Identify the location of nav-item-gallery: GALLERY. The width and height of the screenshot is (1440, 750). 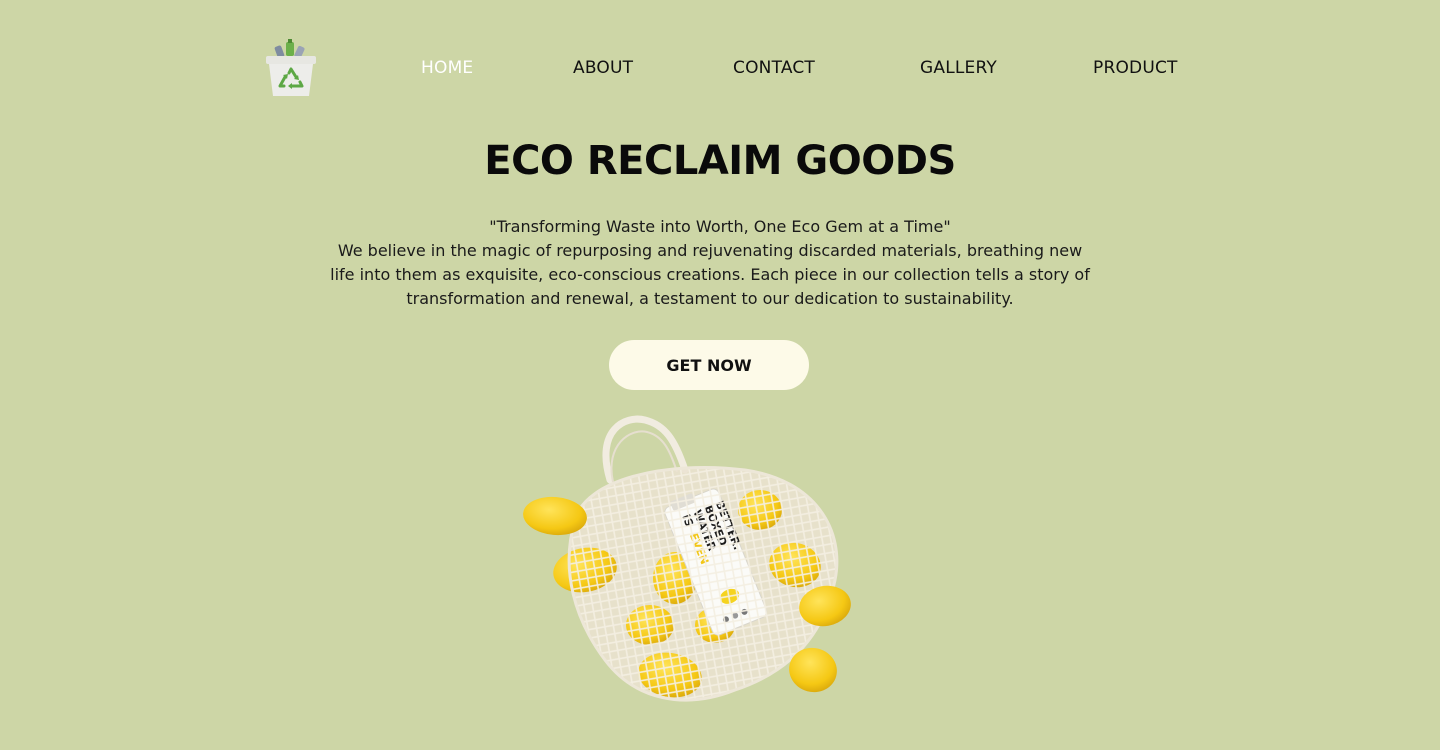
(958, 68).